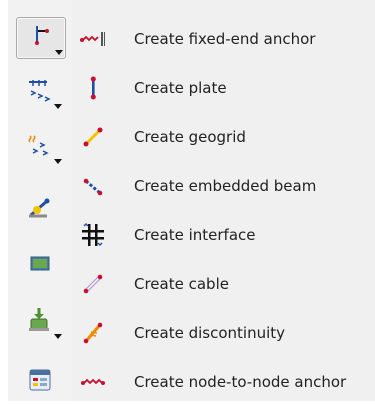  I want to click on cable-icon, so click(93, 284).